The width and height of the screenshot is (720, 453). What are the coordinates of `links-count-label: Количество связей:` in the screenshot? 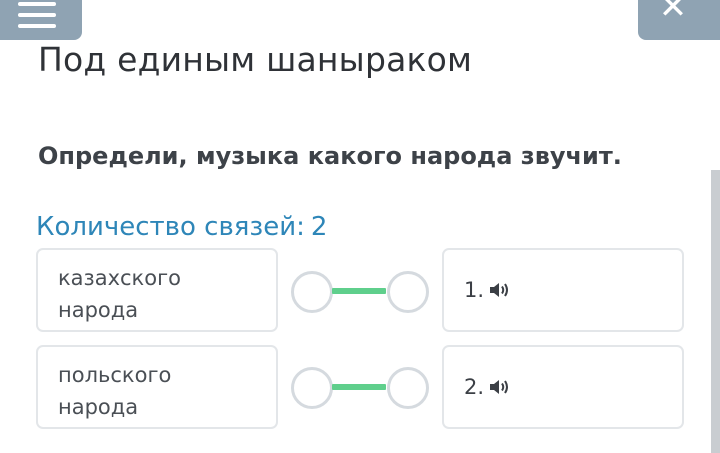 It's located at (170, 227).